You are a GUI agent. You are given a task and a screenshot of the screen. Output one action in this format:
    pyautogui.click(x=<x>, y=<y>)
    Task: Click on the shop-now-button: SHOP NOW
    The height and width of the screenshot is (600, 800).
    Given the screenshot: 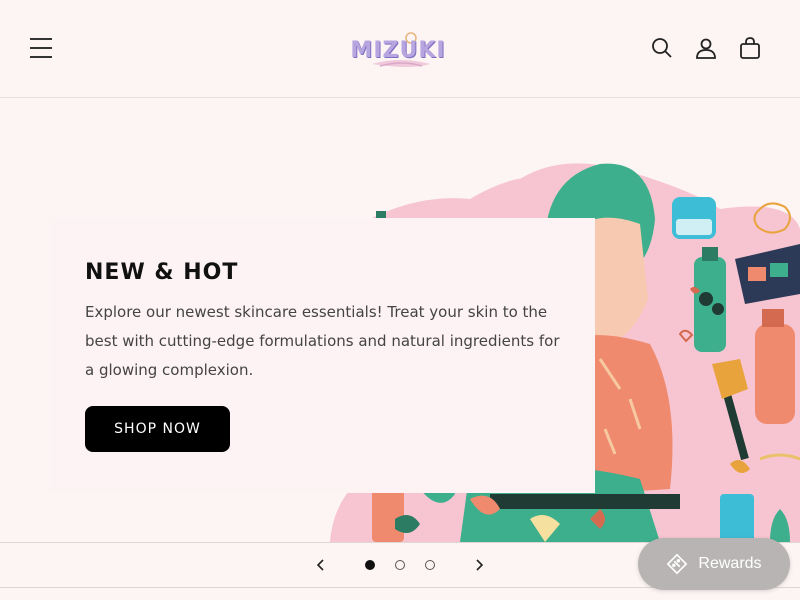 What is the action you would take?
    pyautogui.click(x=157, y=429)
    